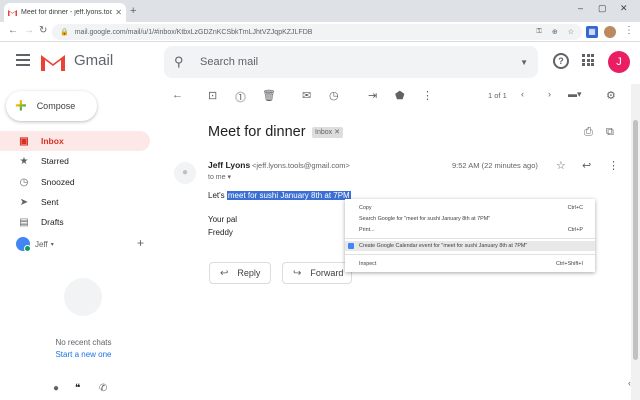 The width and height of the screenshot is (640, 400). Describe the element at coordinates (269, 95) in the screenshot. I see `delete-icon: 🗑` at that location.